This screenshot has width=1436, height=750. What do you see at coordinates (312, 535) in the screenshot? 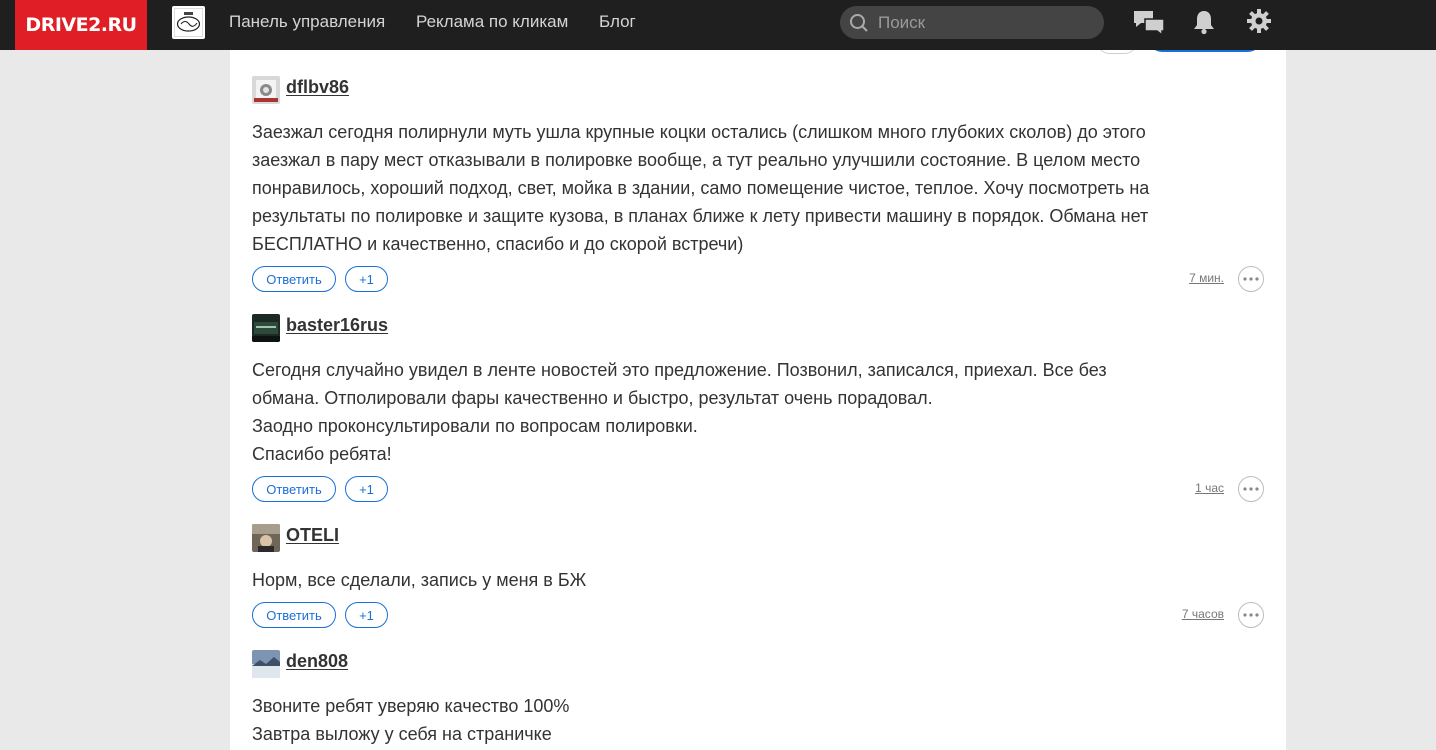
I see `comment-author: OTELI` at bounding box center [312, 535].